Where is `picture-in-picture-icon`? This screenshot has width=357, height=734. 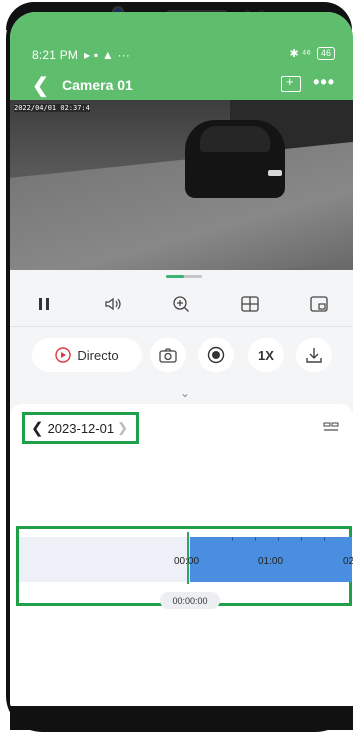 picture-in-picture-icon is located at coordinates (319, 304).